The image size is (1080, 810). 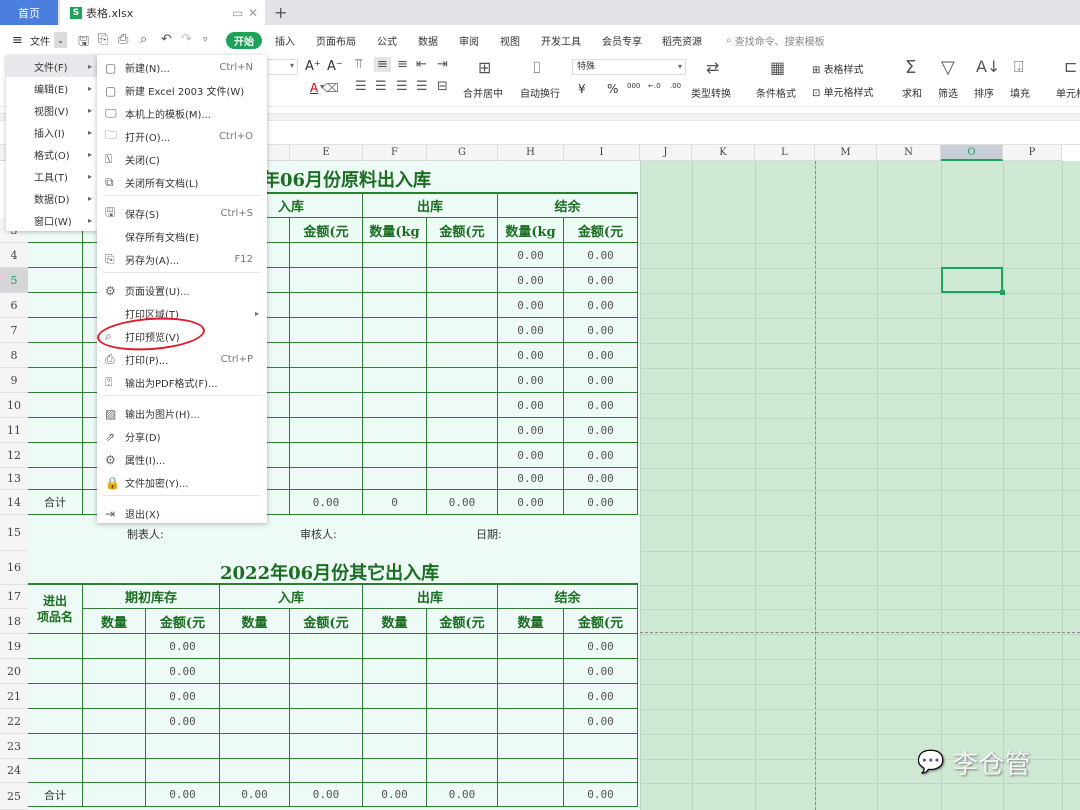 What do you see at coordinates (1019, 67) in the screenshot?
I see `fill-icon: ⍗` at bounding box center [1019, 67].